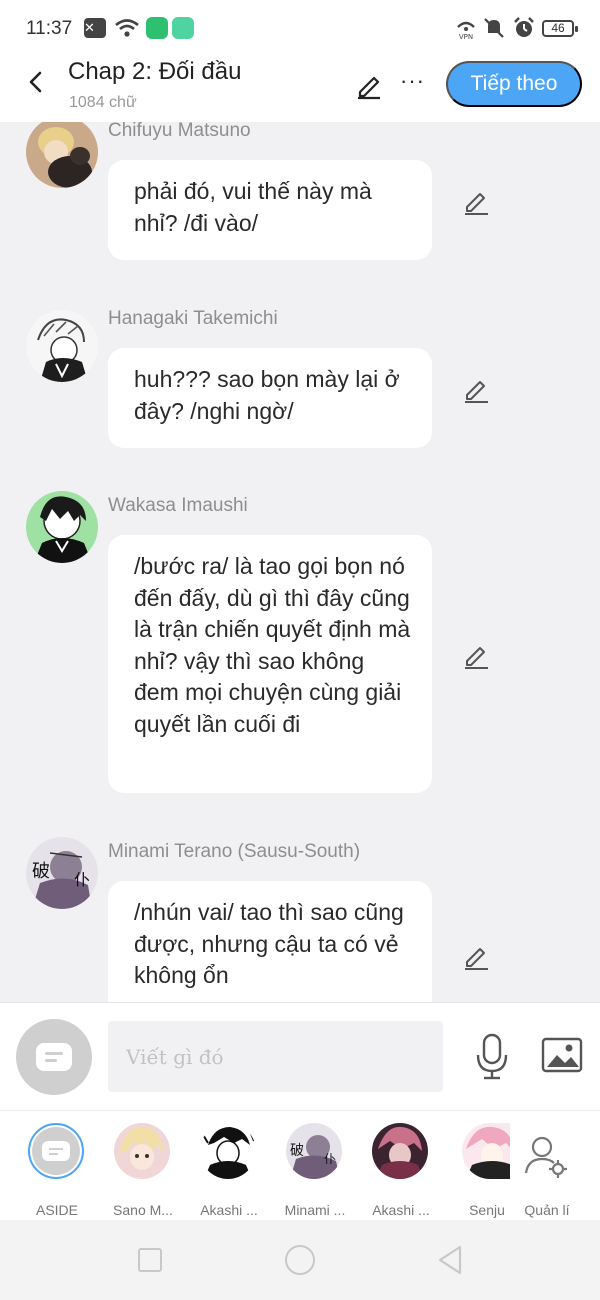 This screenshot has height=1300, width=600. I want to click on character-aside: ASIDE, so click(56, 1171).